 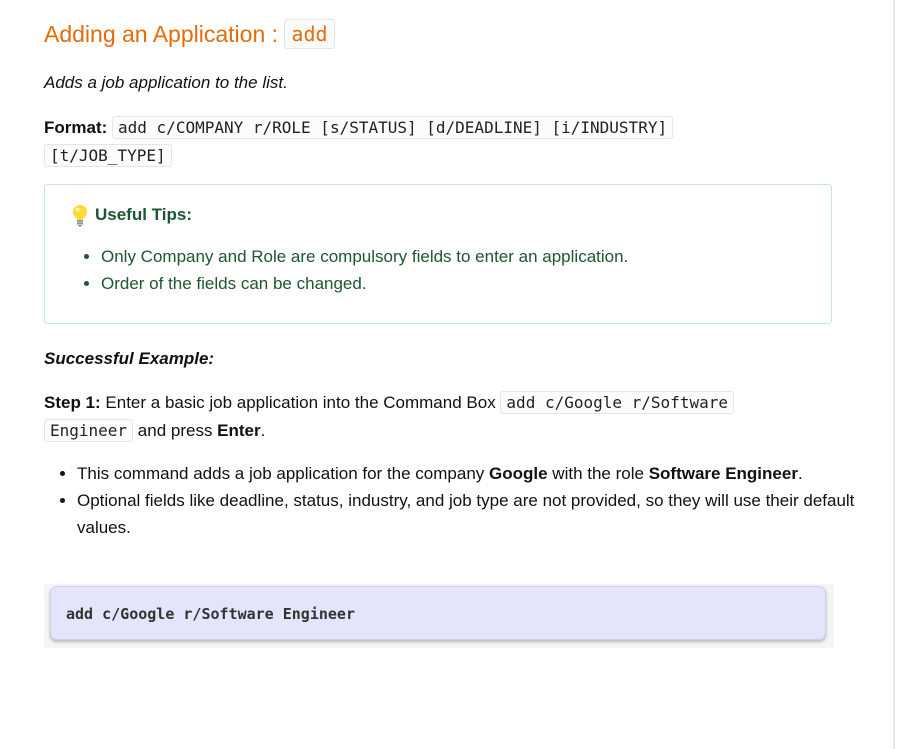 What do you see at coordinates (723, 473) in the screenshot?
I see `note-role: Software Engineer` at bounding box center [723, 473].